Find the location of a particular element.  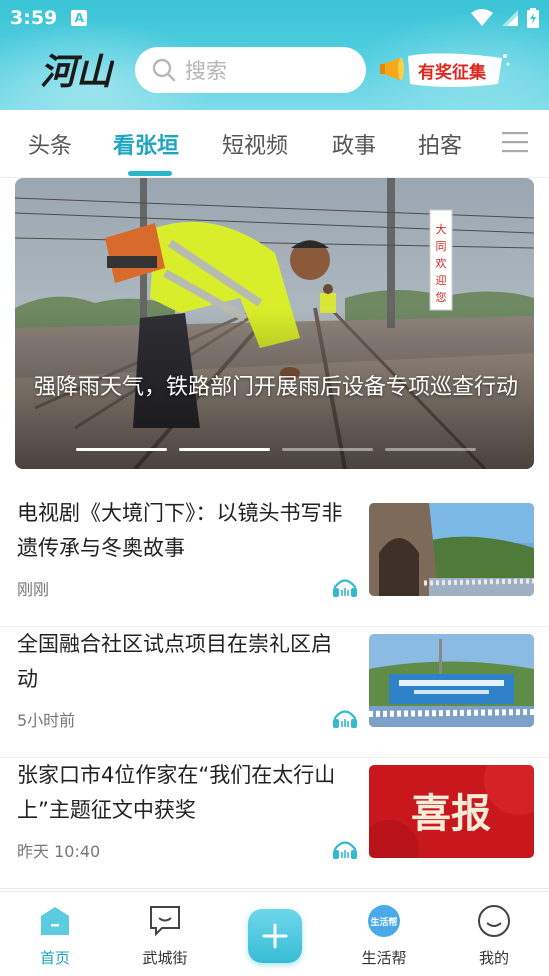

tab-zhangyuan: 看张垣 is located at coordinates (146, 144).